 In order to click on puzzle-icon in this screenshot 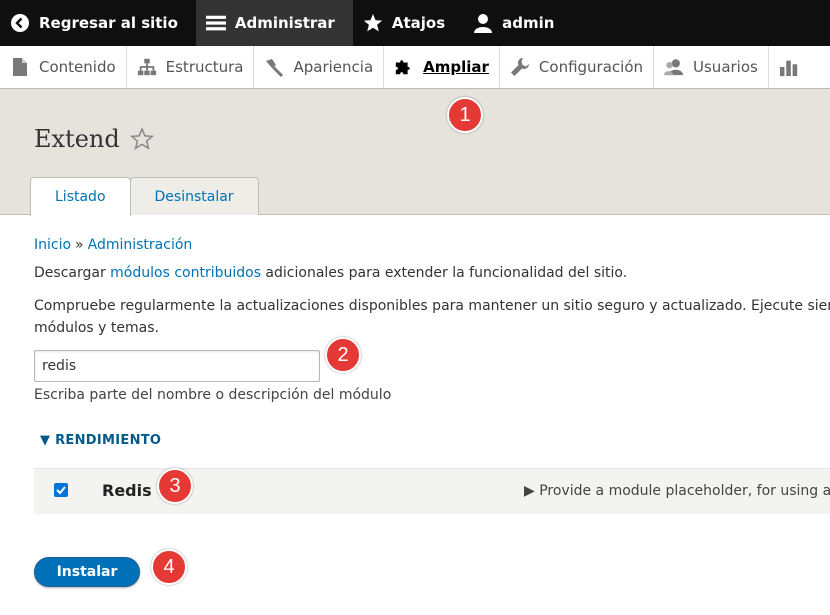, I will do `click(404, 67)`.